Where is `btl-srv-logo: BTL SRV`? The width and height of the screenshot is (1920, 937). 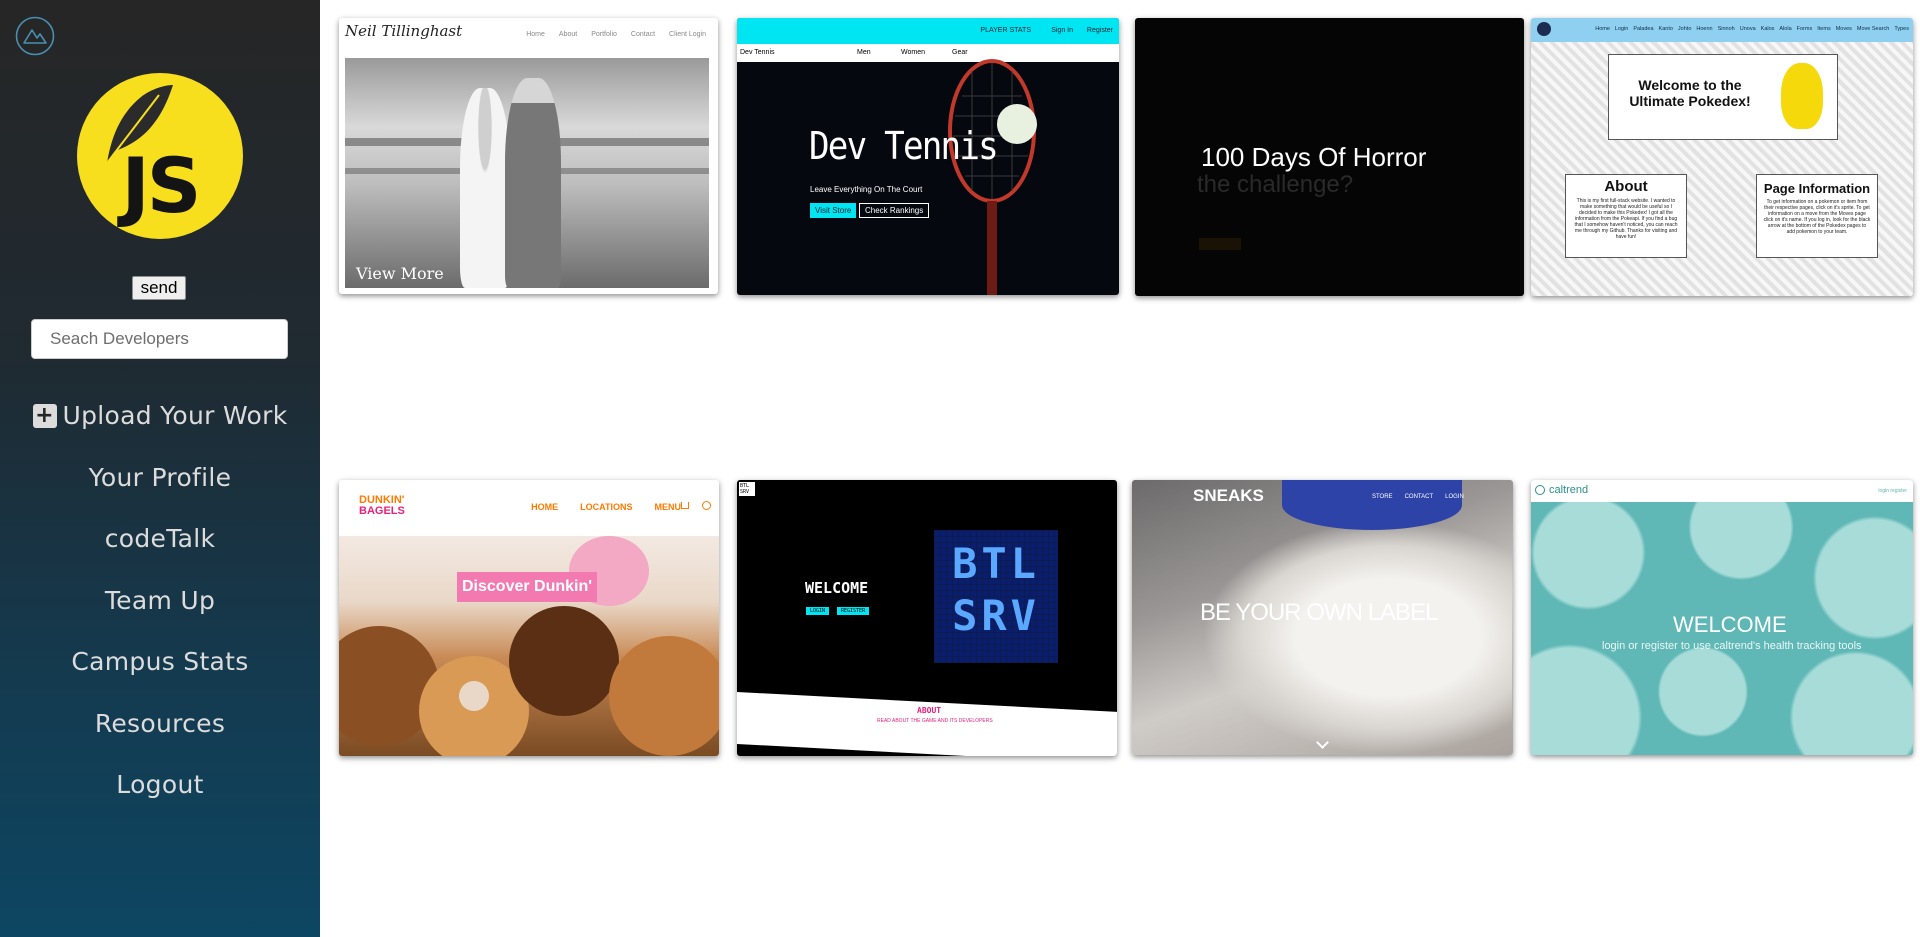 btl-srv-logo: BTL SRV is located at coordinates (747, 489).